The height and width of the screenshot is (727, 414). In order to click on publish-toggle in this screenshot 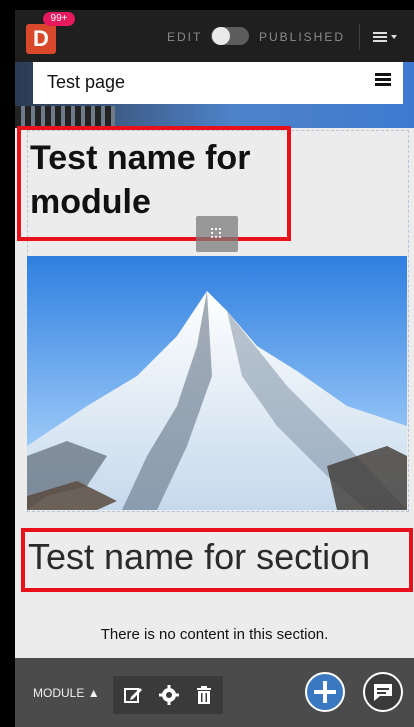, I will do `click(230, 36)`.